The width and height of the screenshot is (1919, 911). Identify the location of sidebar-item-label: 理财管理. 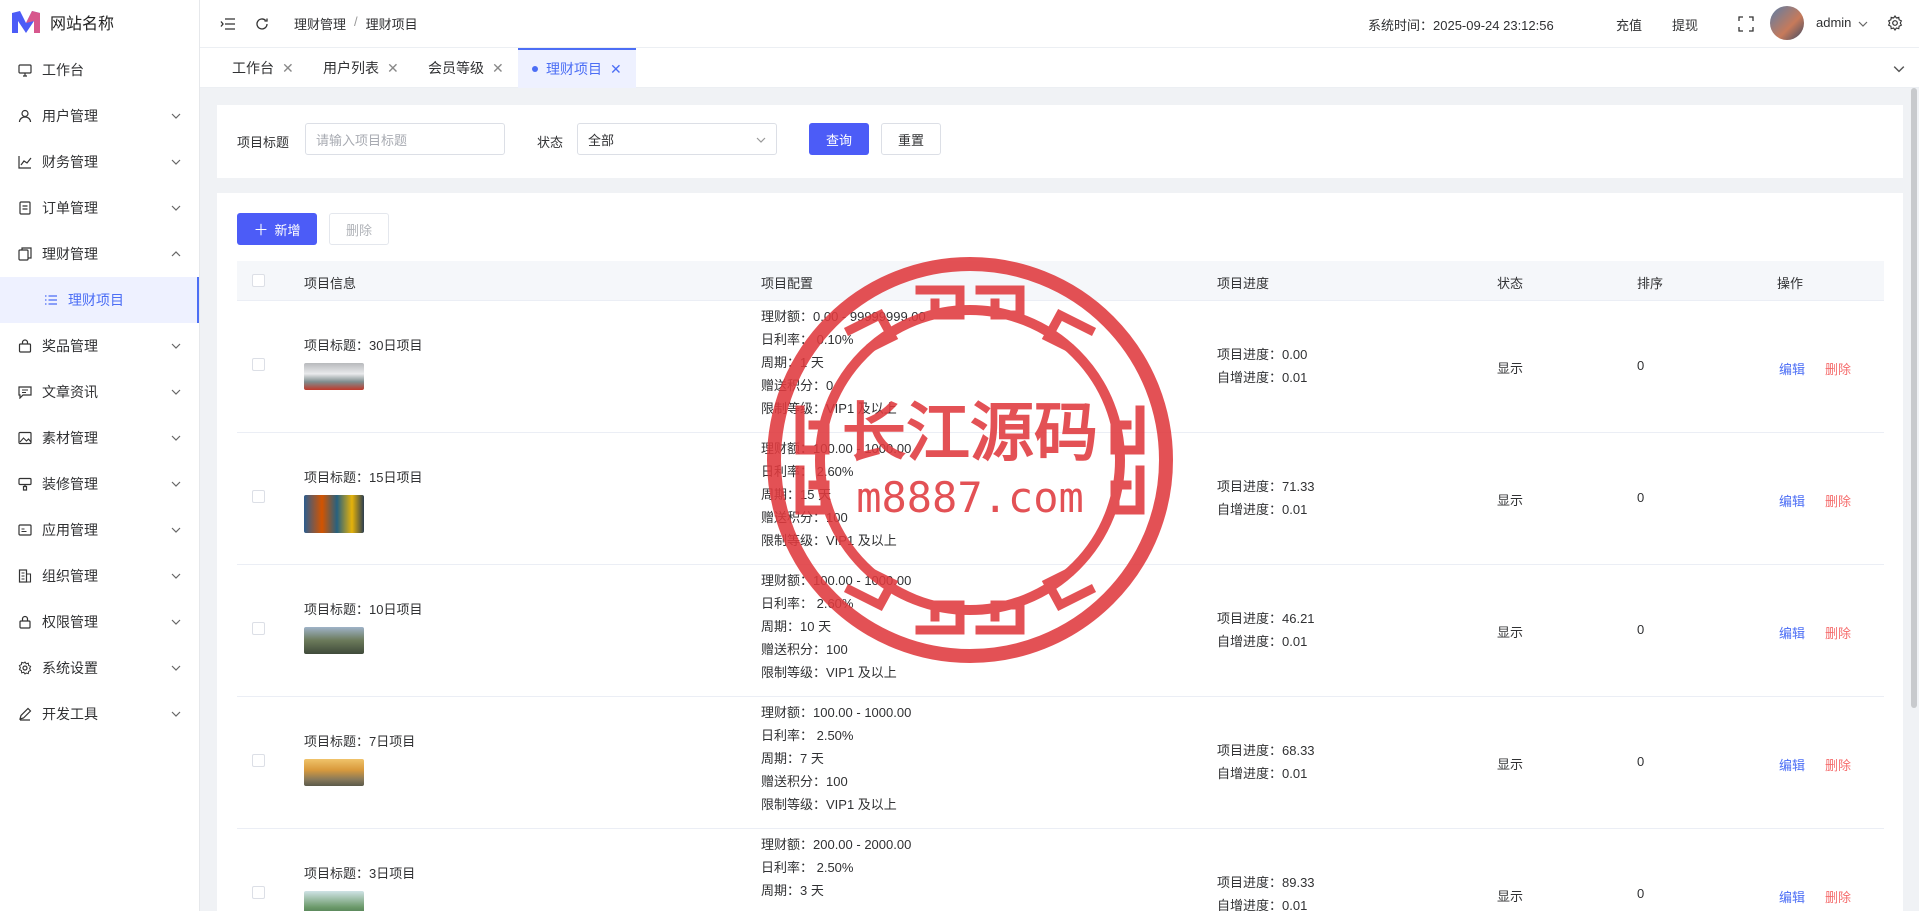
(70, 254).